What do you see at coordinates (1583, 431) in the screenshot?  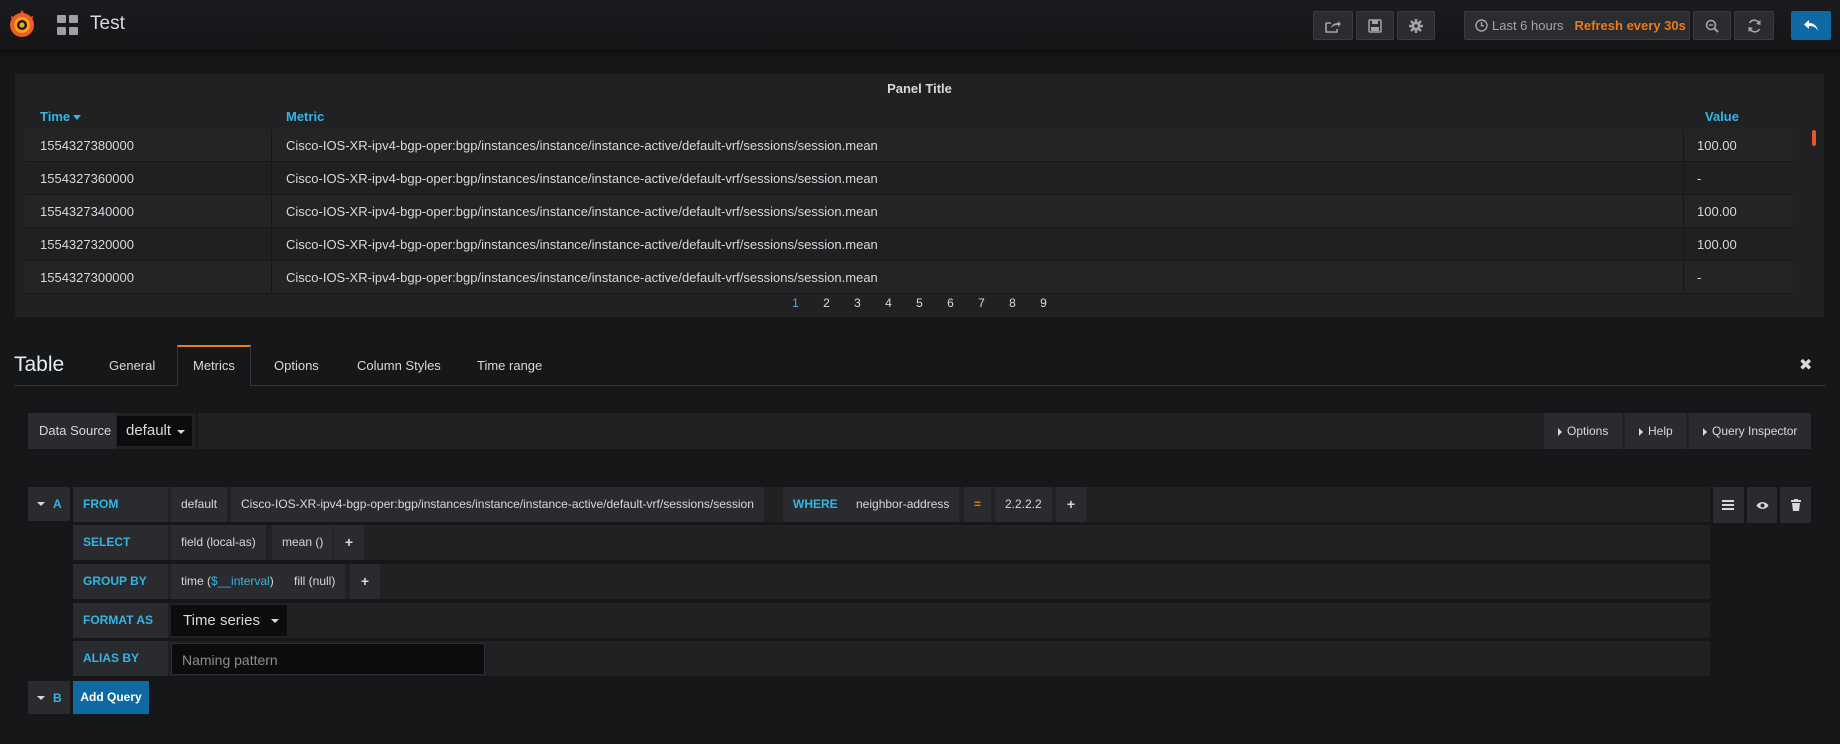 I see `options-toggle-button: Options` at bounding box center [1583, 431].